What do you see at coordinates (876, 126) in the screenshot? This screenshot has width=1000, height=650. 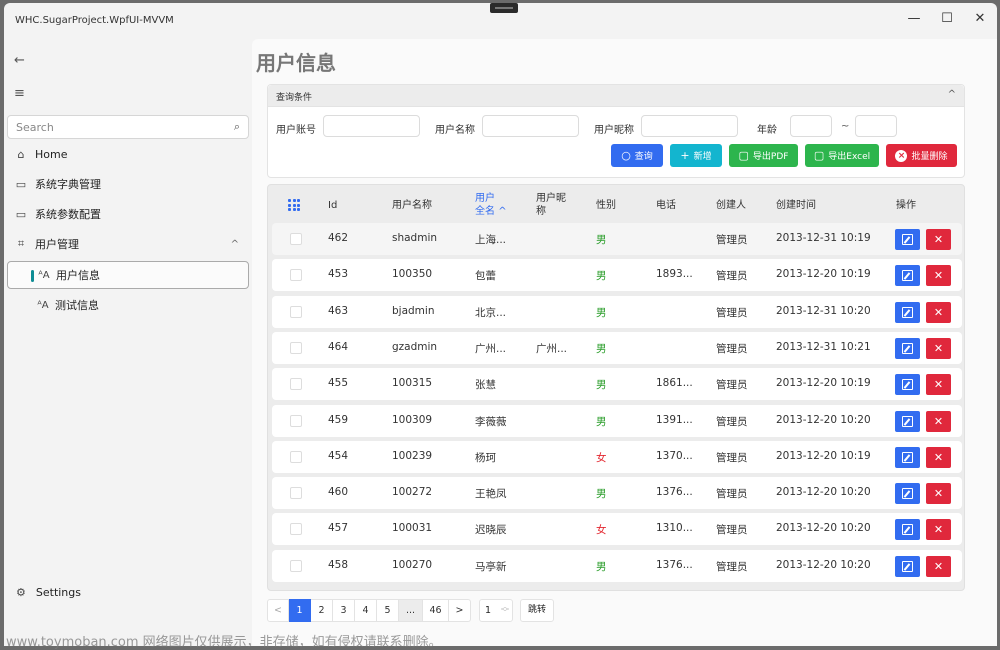 I see `age-to-input` at bounding box center [876, 126].